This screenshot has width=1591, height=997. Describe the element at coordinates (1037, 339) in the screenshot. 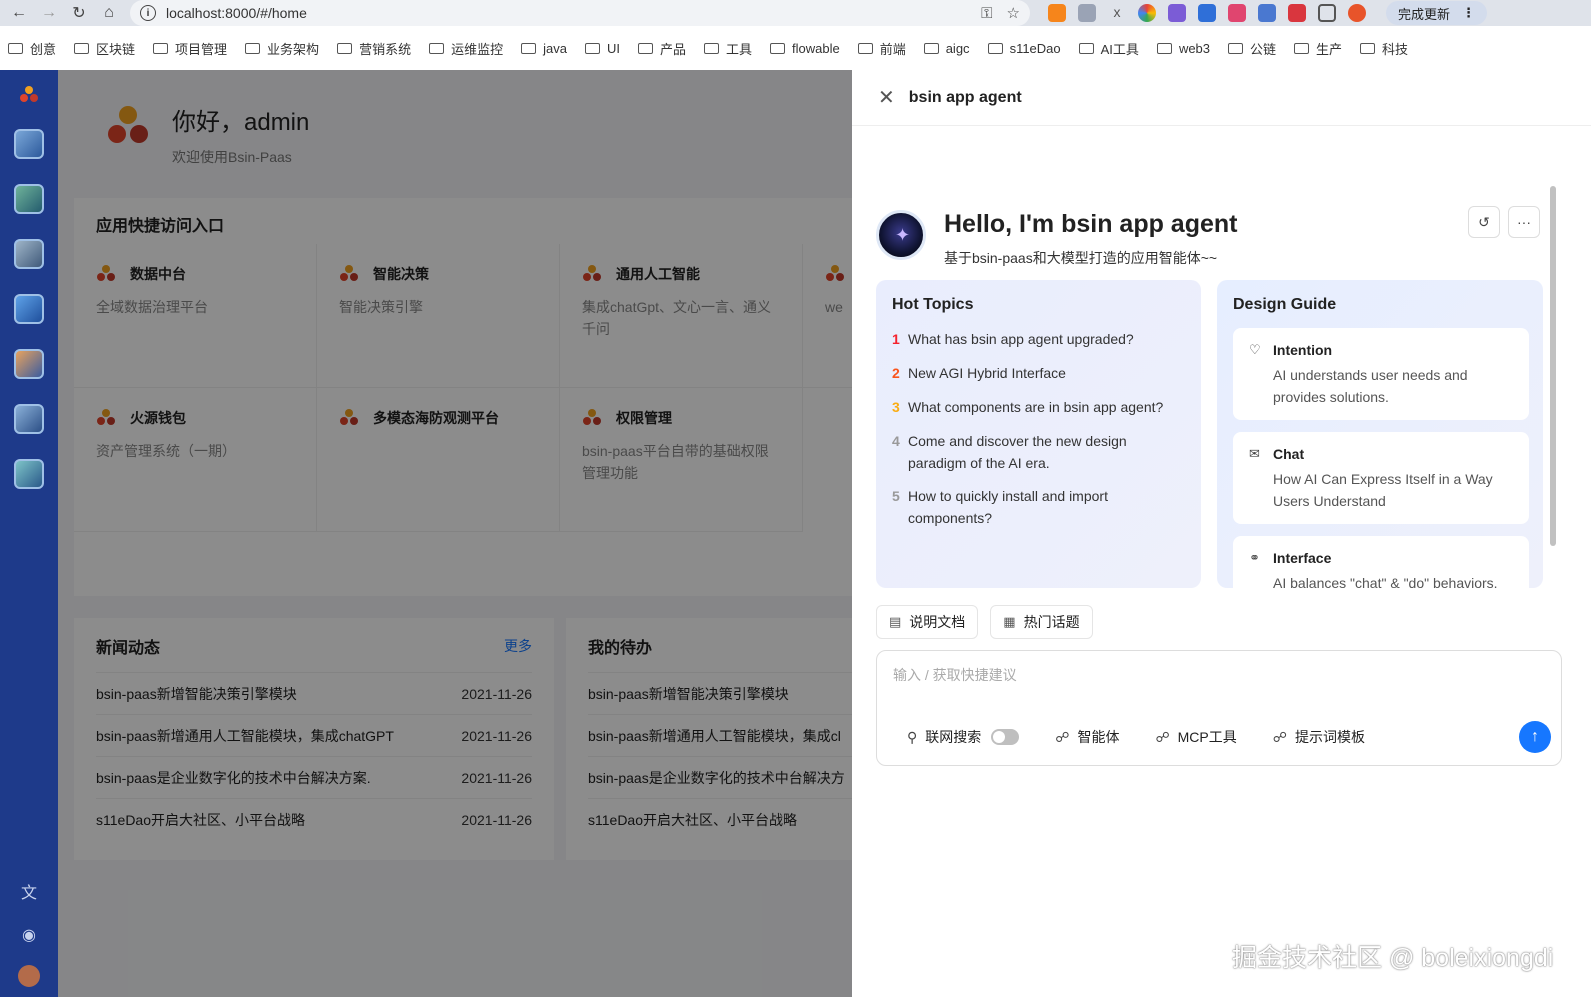

I see `hot-topic-item: 1 What has bsin app agent upgraded?` at that location.